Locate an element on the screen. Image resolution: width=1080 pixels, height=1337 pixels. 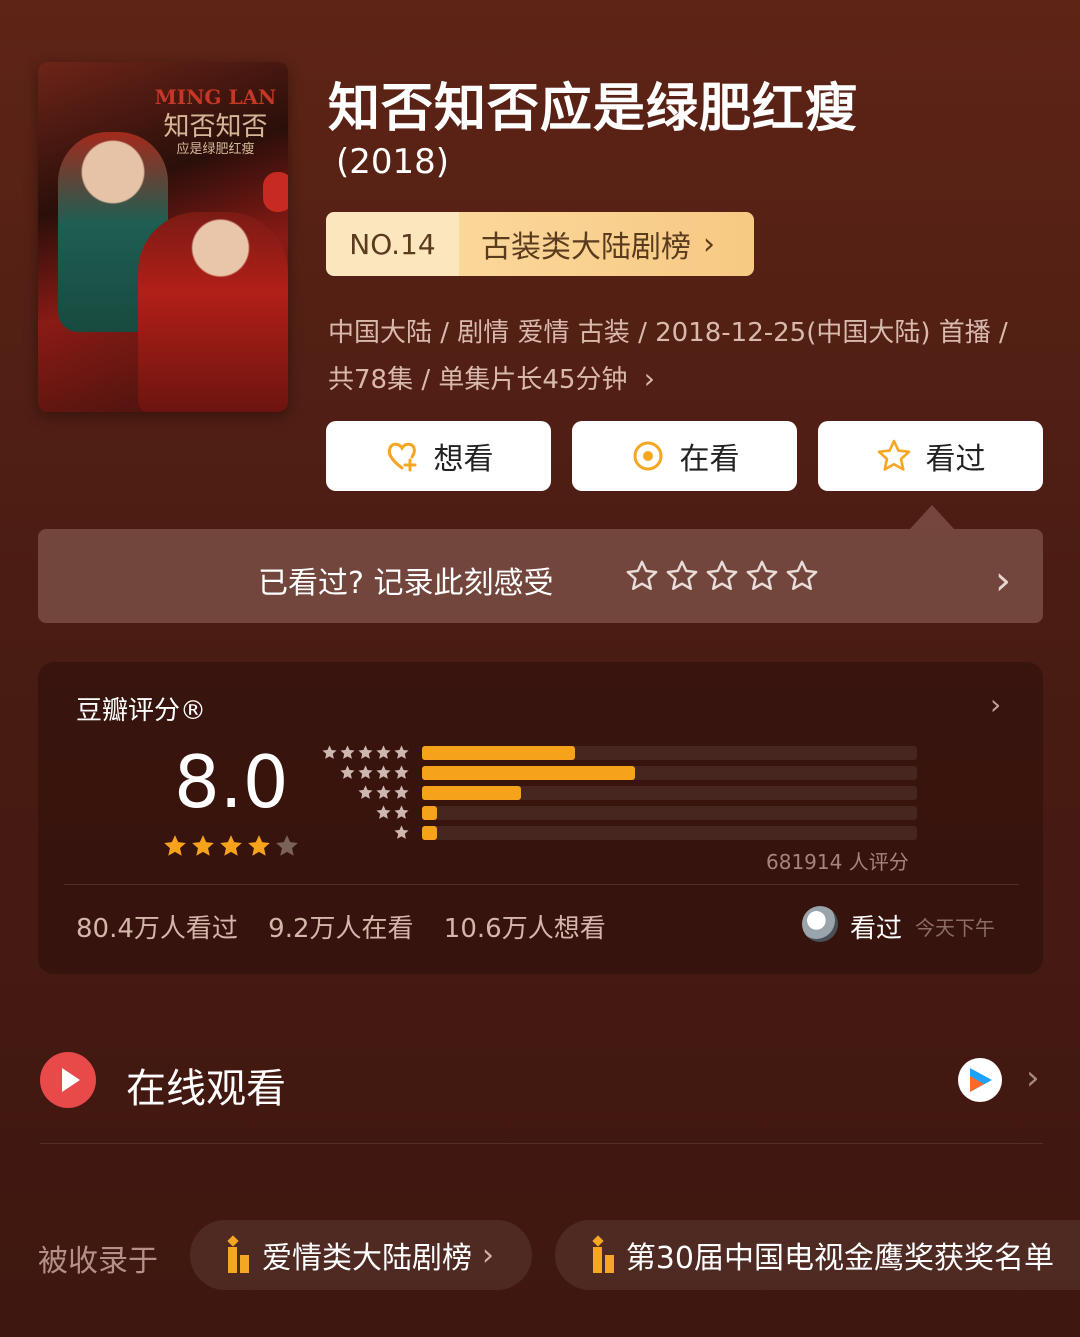
collection-chip-label: 爱情类大陆剧榜 is located at coordinates (367, 1258).